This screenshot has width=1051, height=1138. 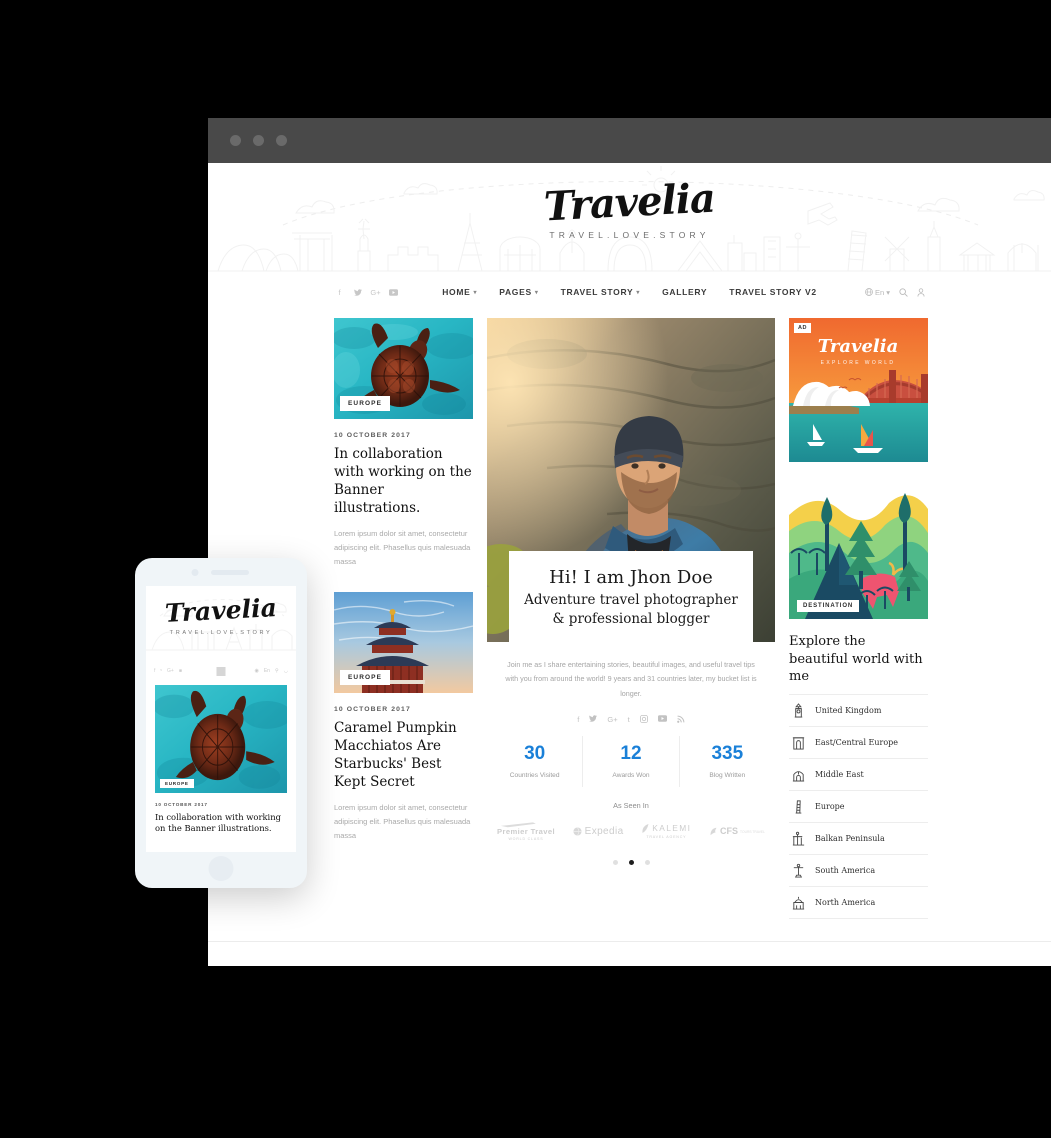 What do you see at coordinates (680, 719) in the screenshot?
I see `rss-icon` at bounding box center [680, 719].